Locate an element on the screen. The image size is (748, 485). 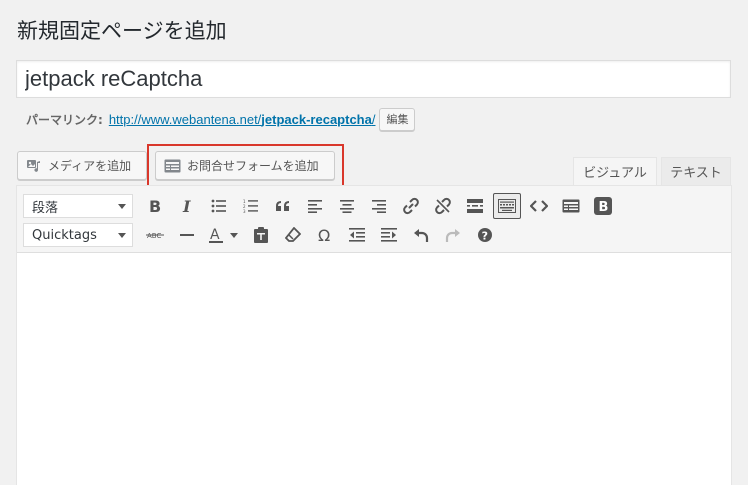
align-left-icon is located at coordinates (315, 206).